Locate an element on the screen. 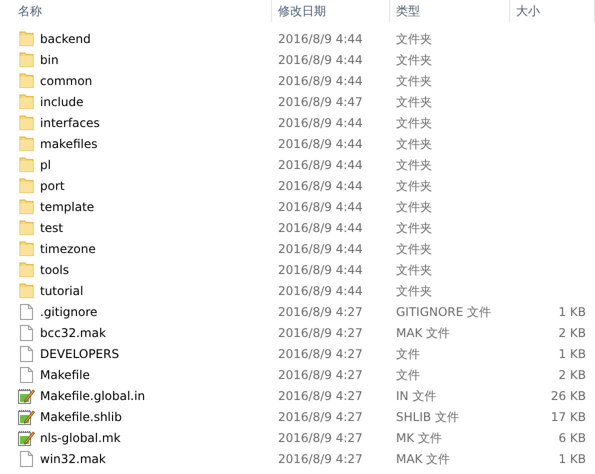  file-name: pl is located at coordinates (45, 165).